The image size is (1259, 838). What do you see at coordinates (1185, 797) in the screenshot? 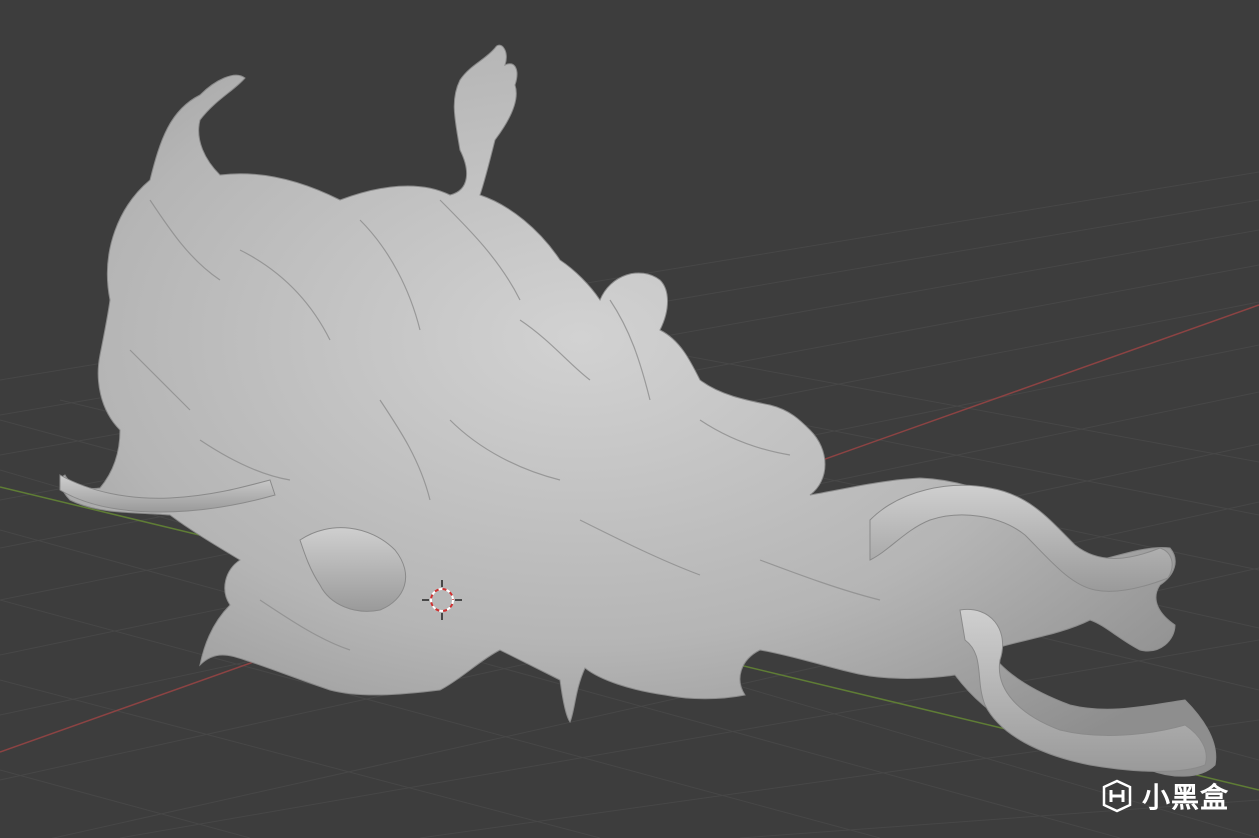
I see `watermark-text: 小黑盒` at bounding box center [1185, 797].